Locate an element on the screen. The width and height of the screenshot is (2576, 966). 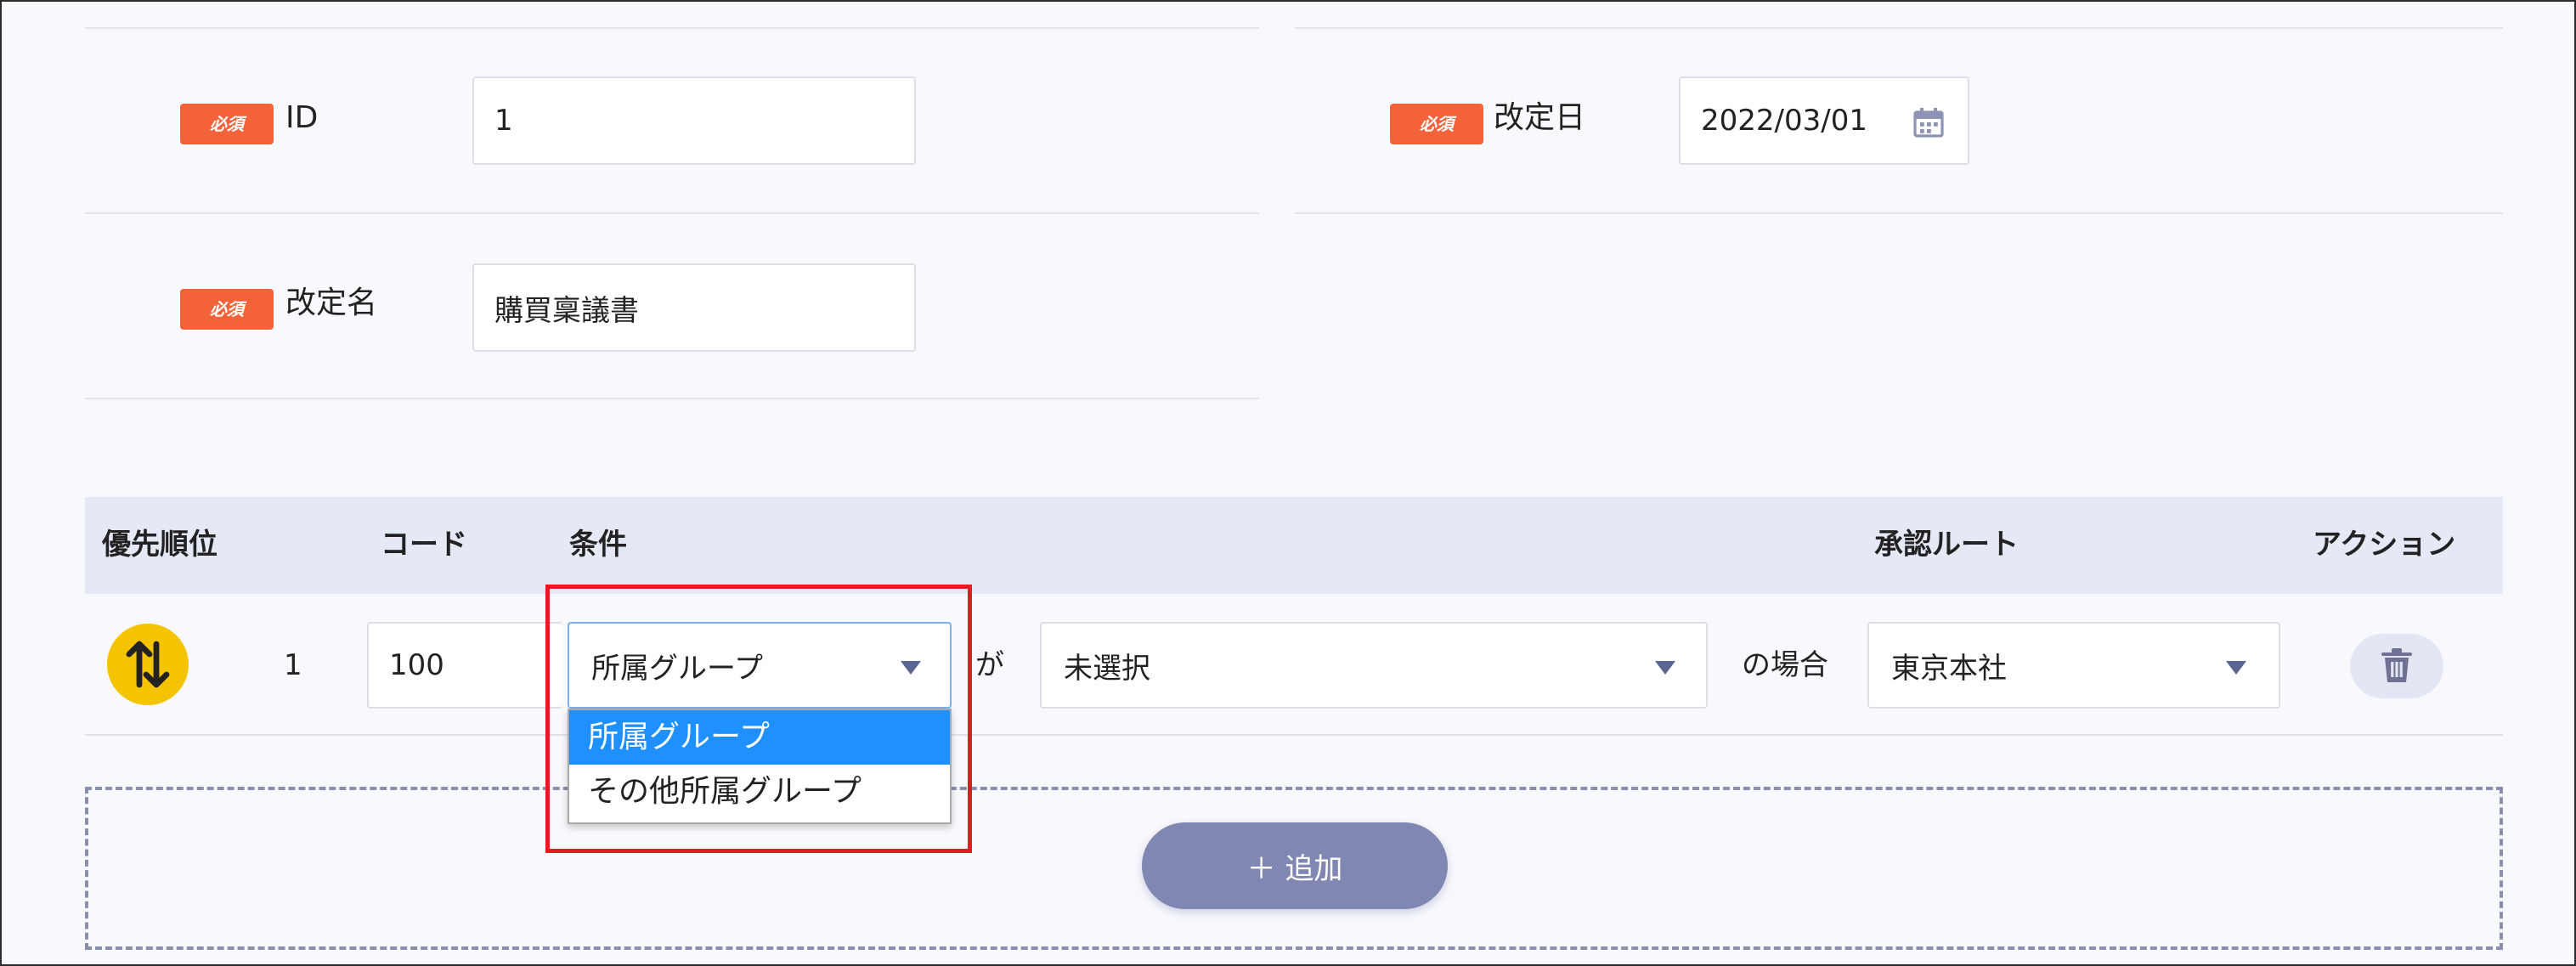
header-action: アクション is located at coordinates (2384, 545).